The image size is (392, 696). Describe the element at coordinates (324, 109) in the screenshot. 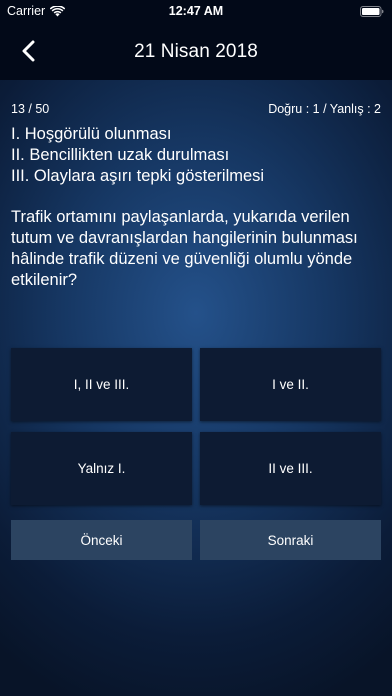

I see `score-label: Doğru : 1 / Yanlış : 2` at that location.